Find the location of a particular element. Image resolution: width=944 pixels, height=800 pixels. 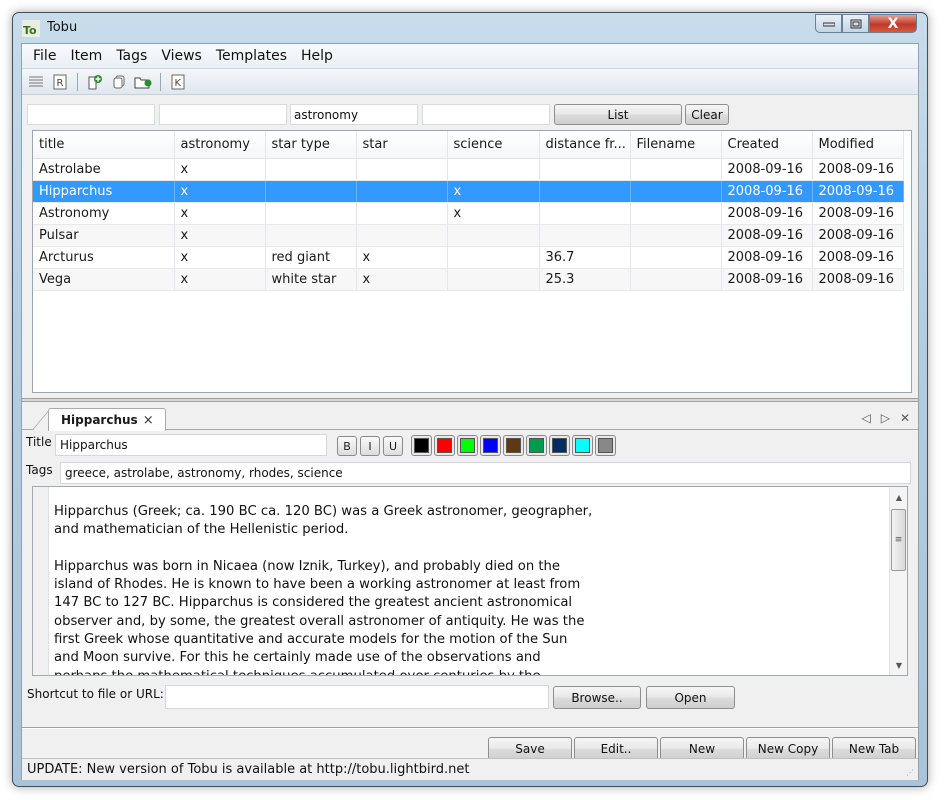

italic-button: I is located at coordinates (370, 446).